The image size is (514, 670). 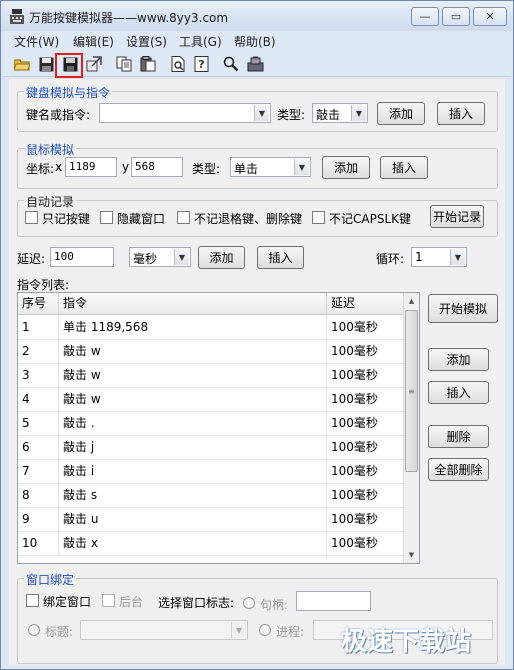 I want to click on title-radio, so click(x=34, y=630).